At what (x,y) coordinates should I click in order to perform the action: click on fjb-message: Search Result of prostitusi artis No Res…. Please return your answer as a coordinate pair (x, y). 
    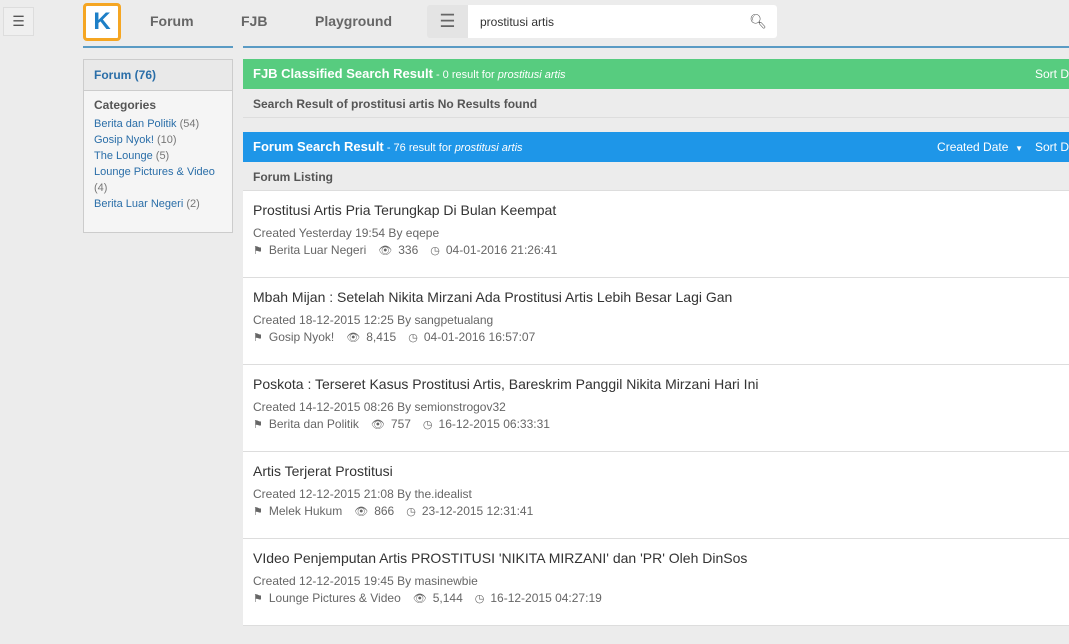
    Looking at the image, I should click on (656, 103).